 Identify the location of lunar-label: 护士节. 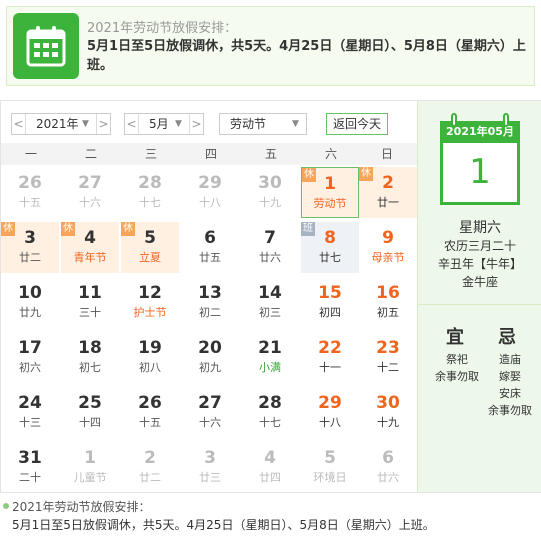
(150, 312).